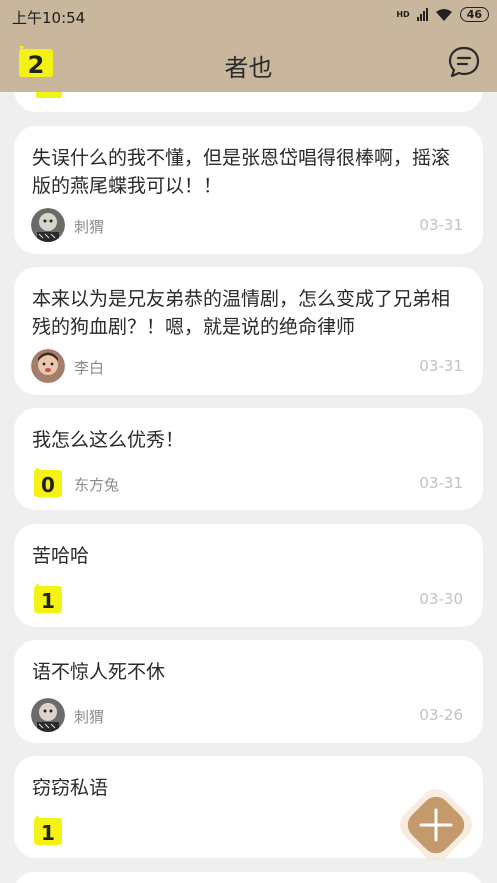 The width and height of the screenshot is (497, 883). I want to click on post-text: 我怎么这么优秀！, so click(108, 440).